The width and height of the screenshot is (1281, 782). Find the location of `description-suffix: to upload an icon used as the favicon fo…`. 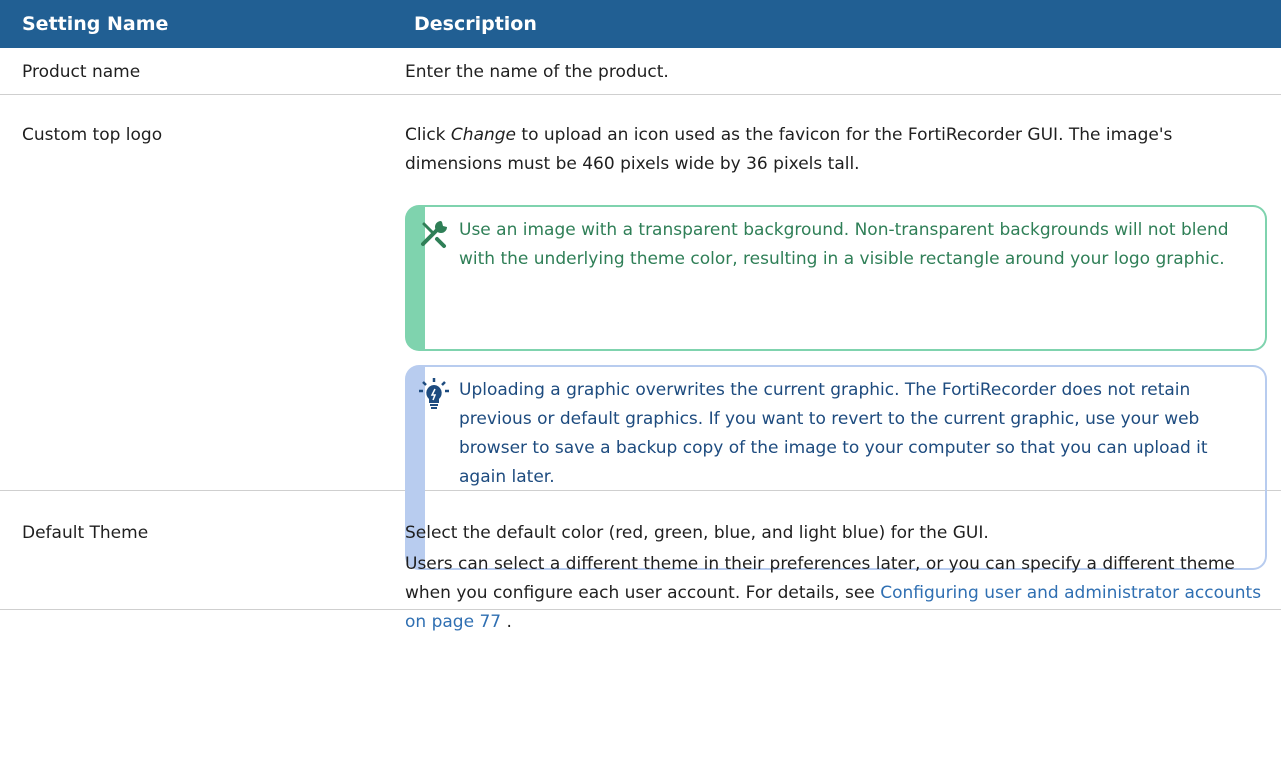

description-suffix: to upload an icon used as the favicon fo… is located at coordinates (789, 149).